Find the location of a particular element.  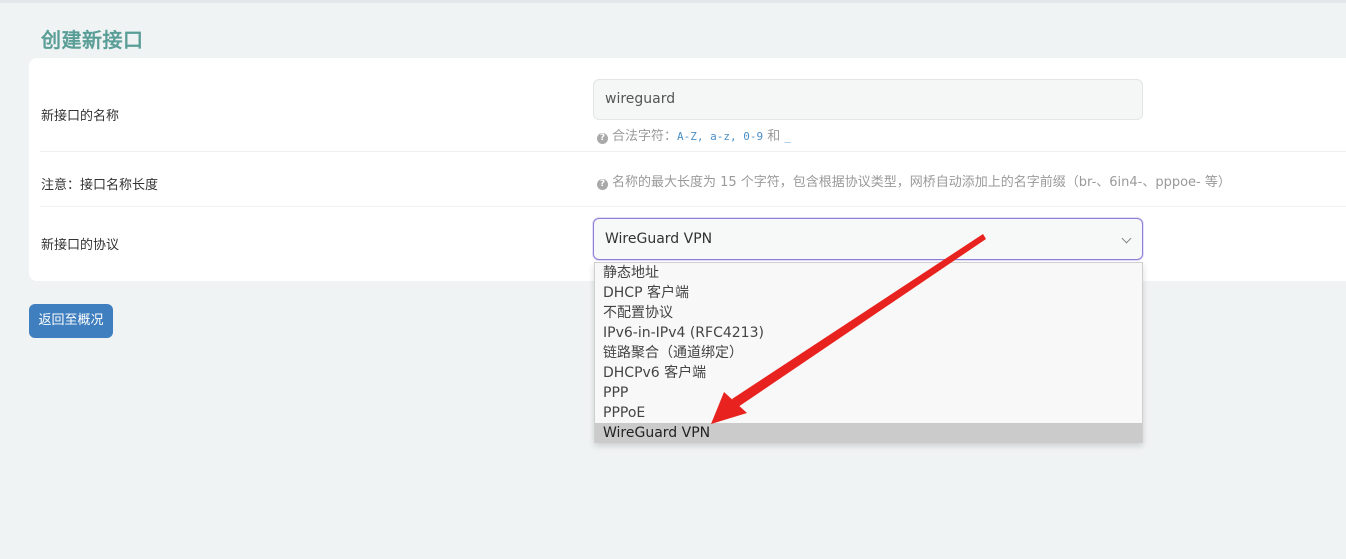

red-annotation-arrow is located at coordinates (848, 329).